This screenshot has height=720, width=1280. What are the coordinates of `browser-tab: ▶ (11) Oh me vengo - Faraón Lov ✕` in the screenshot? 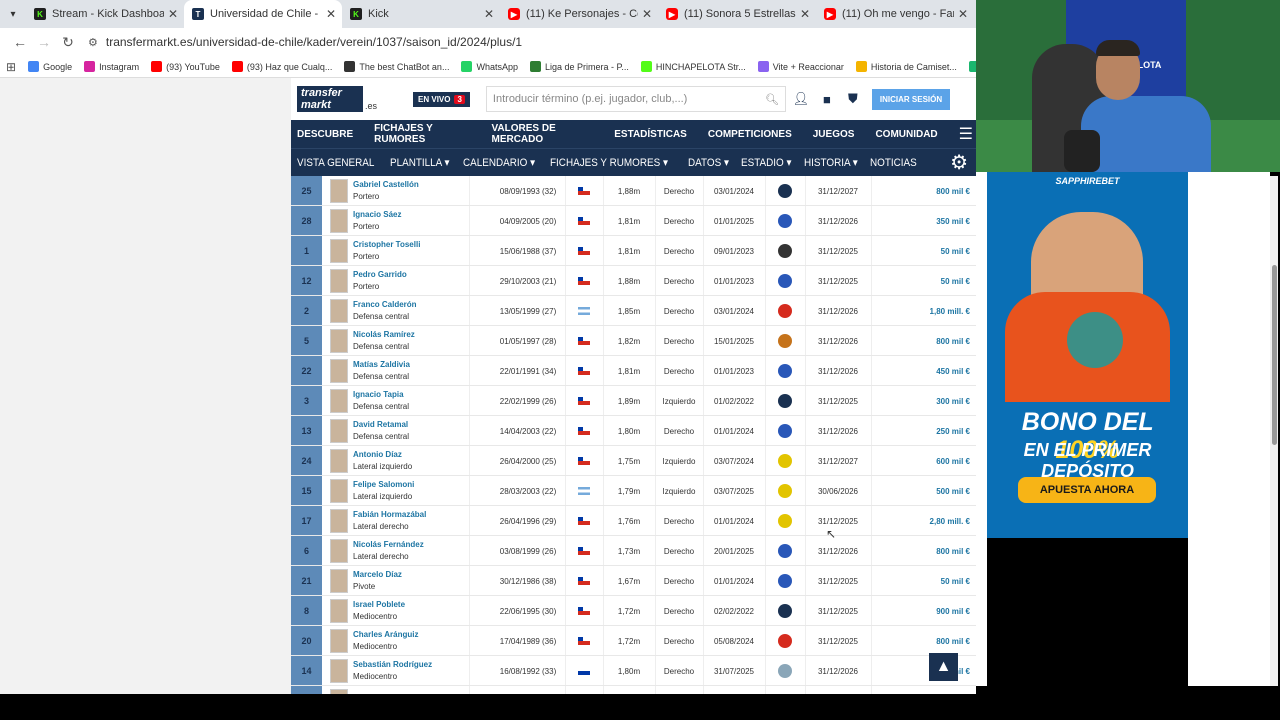 It's located at (895, 14).